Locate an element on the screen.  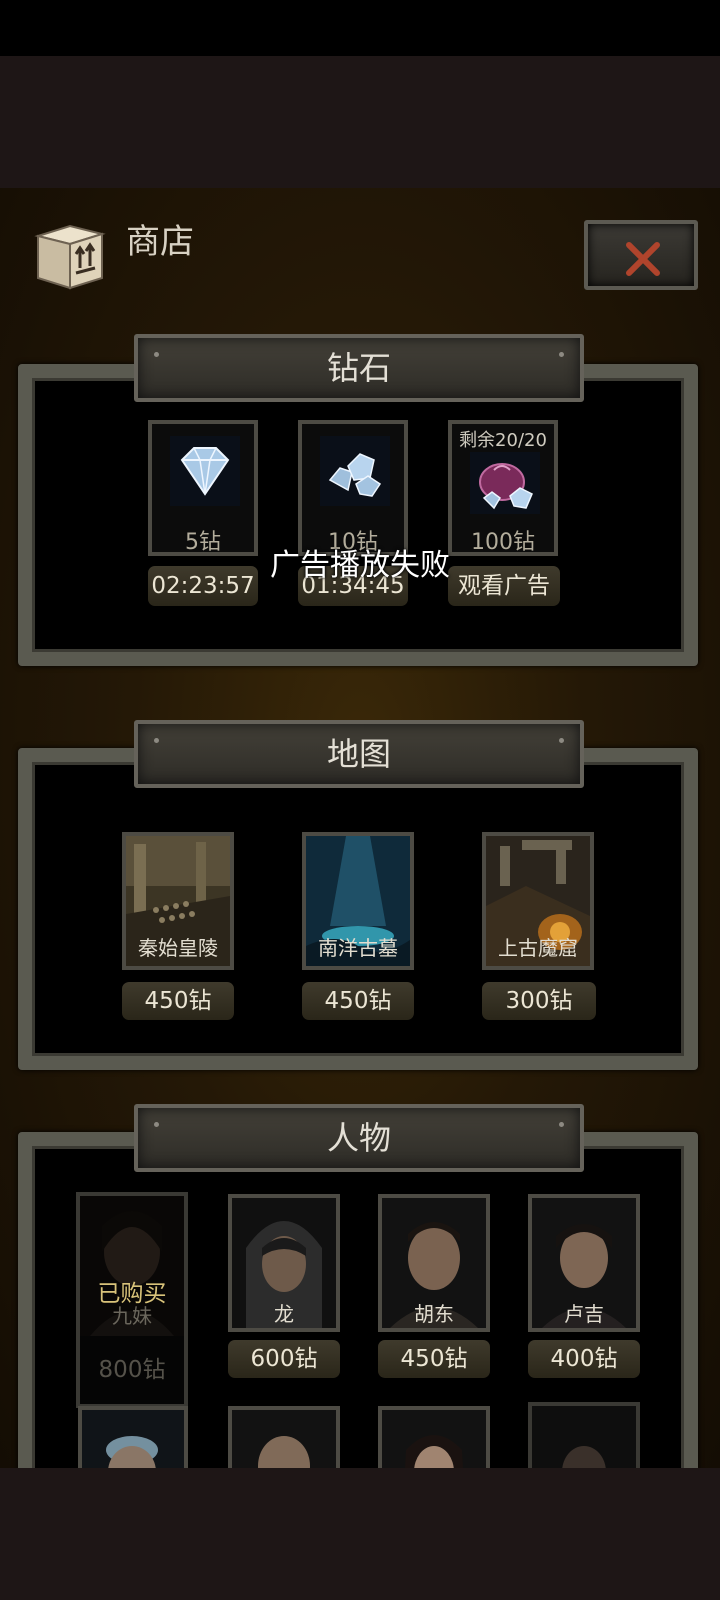
map-item-label: 秦始皇陵 is located at coordinates (178, 948).